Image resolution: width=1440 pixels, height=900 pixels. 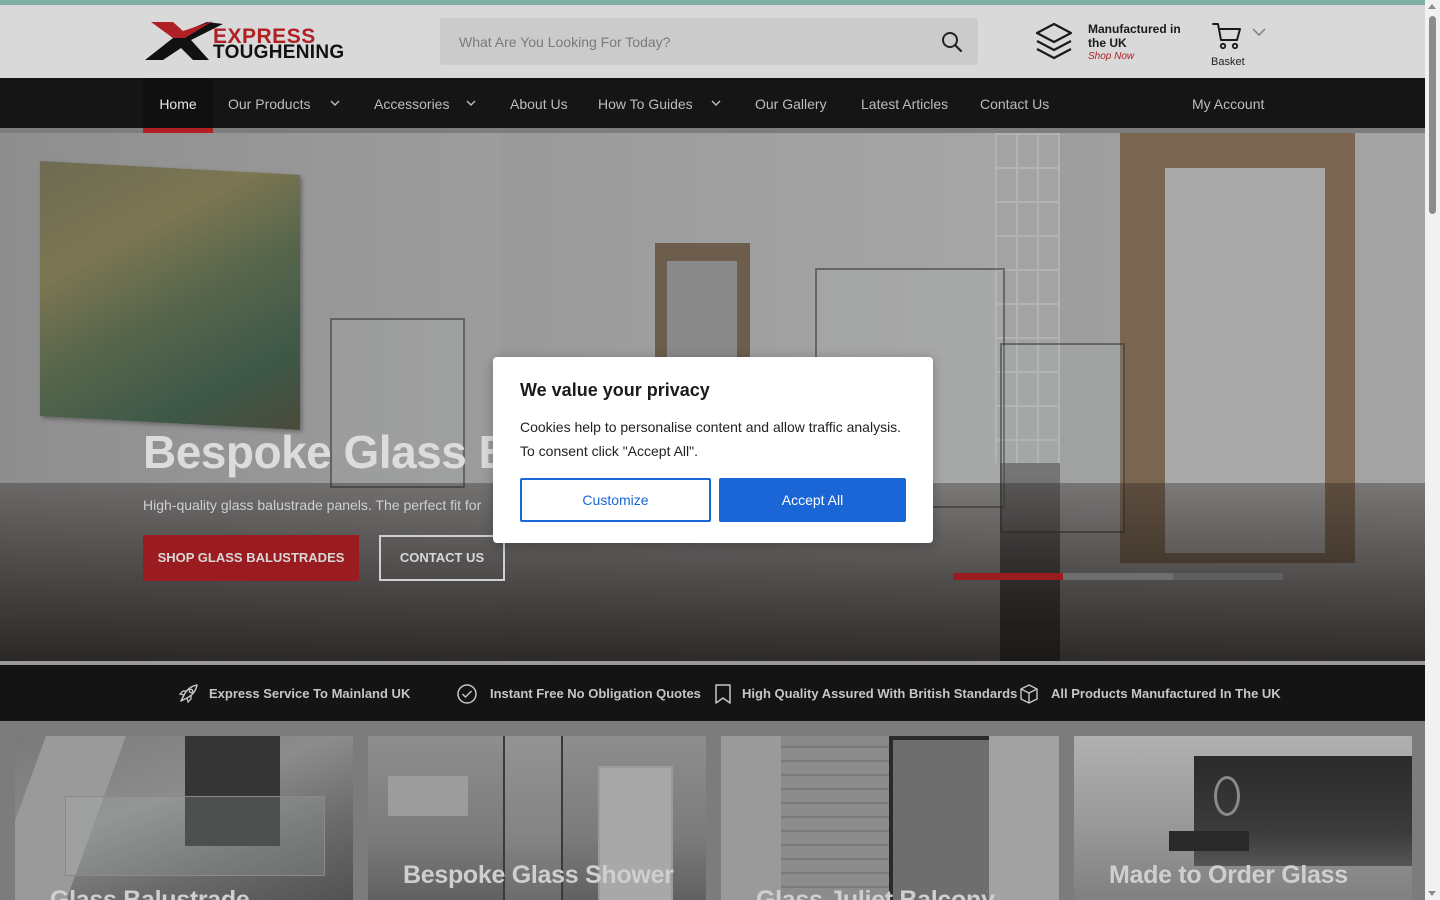 What do you see at coordinates (1111, 56) in the screenshot?
I see `shop-now-link: Shop Now` at bounding box center [1111, 56].